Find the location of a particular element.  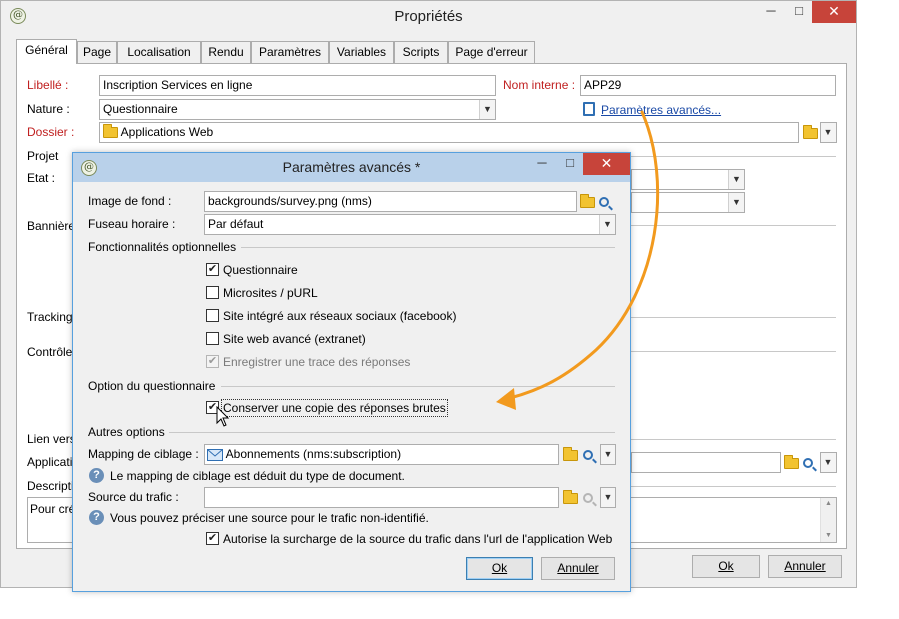

tab-page: Page is located at coordinates (97, 52).